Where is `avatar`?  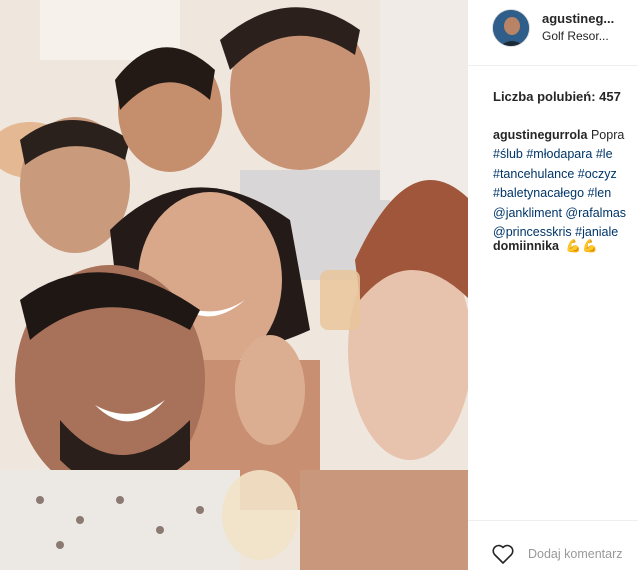 avatar is located at coordinates (511, 28).